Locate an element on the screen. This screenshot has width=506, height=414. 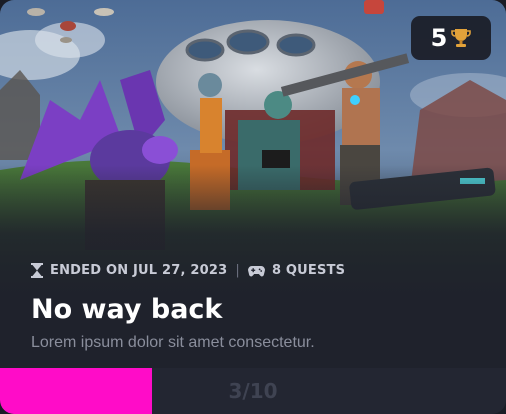
gamepad-icon is located at coordinates (256, 271).